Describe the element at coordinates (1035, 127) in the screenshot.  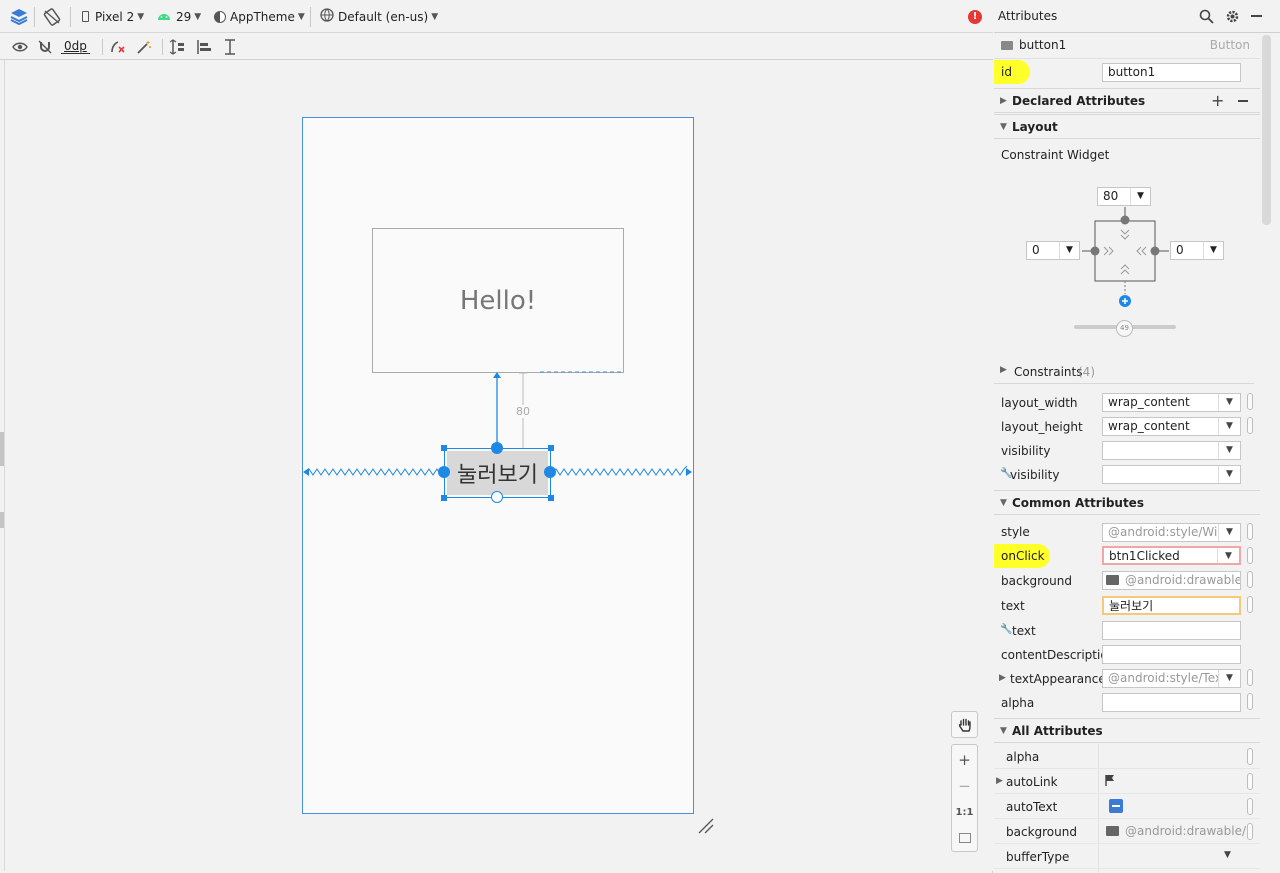
I see `layout-label: Layout` at that location.